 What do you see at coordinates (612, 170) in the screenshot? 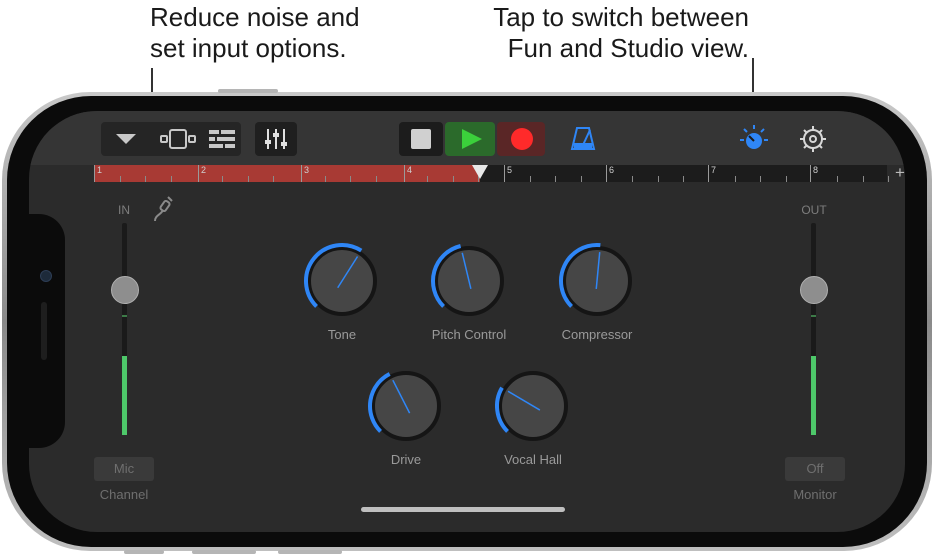
I see `ruler-bar-number: 6` at bounding box center [612, 170].